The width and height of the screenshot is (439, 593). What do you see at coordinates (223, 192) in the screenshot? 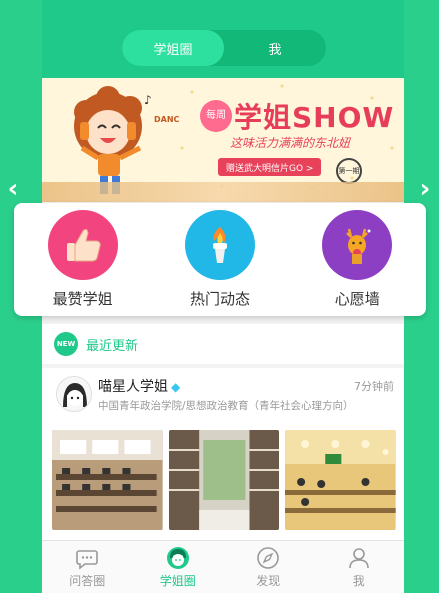
I see `banner-bottom-strip` at bounding box center [223, 192].